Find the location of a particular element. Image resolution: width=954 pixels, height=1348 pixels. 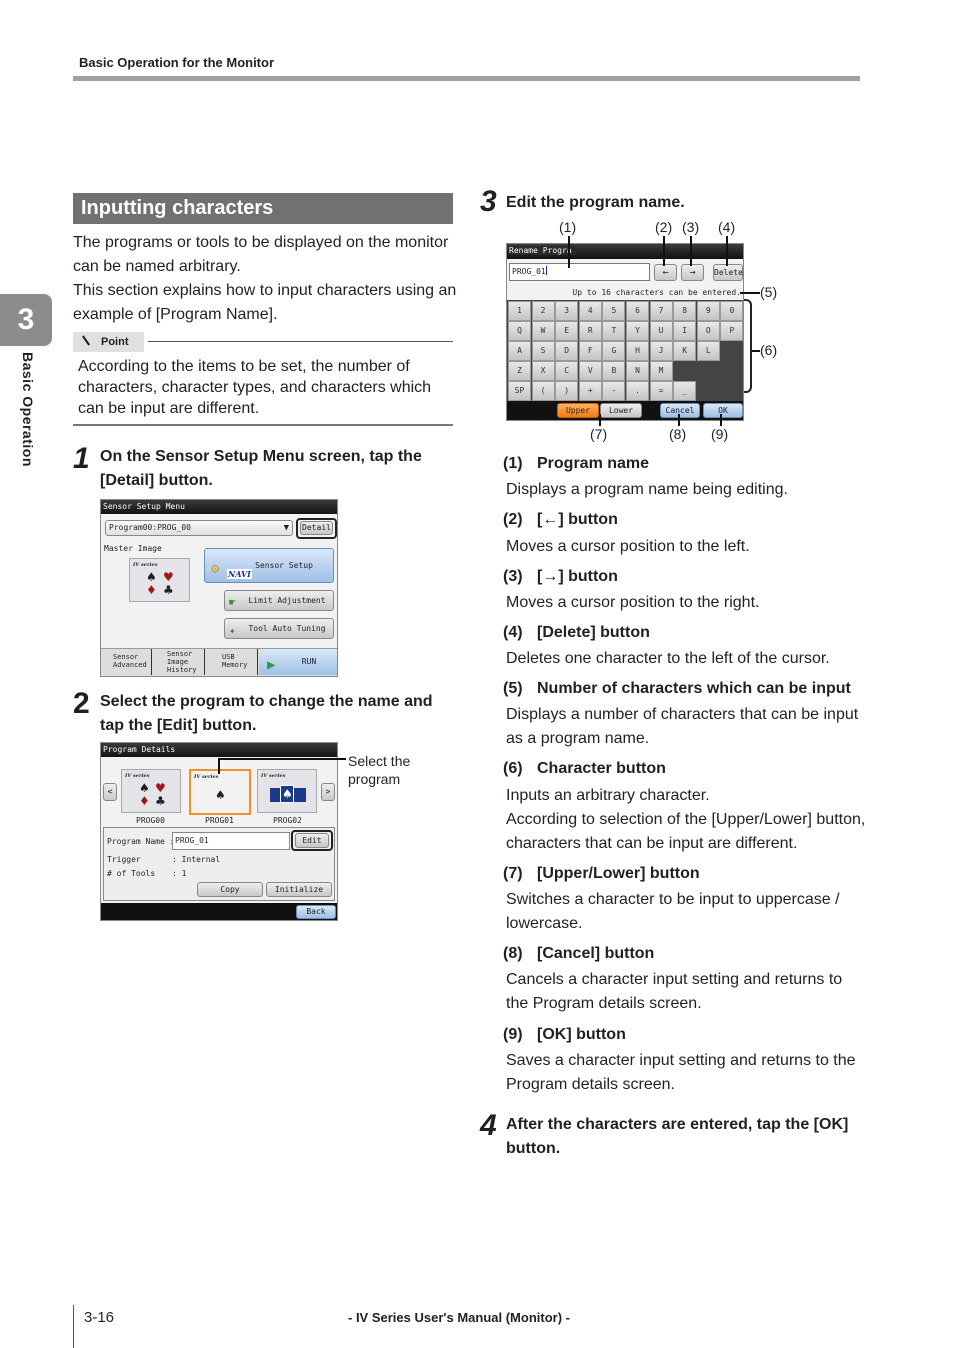

character-key: B is located at coordinates (614, 371).